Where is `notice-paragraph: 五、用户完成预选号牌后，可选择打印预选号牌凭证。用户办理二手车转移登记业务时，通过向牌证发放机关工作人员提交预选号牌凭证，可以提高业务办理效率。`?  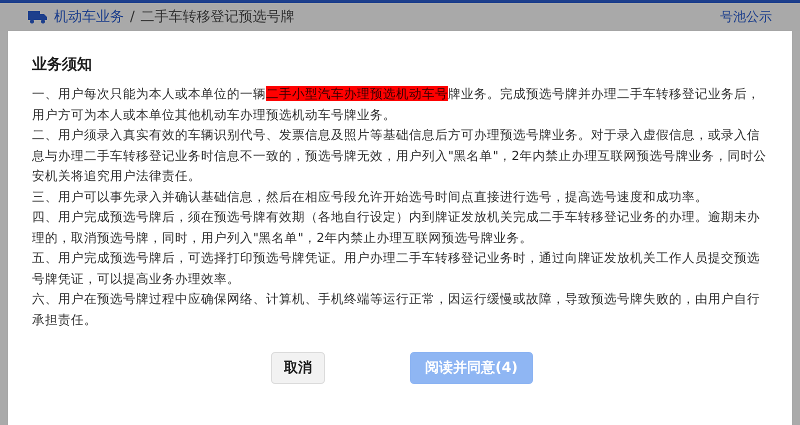 notice-paragraph: 五、用户完成预选号牌后，可选择打印预选号牌凭证。用户办理二手车转移登记业务时，通过向牌证发放机关工作人员提交预选号牌凭证，可以提高业务办理效率。 is located at coordinates (396, 268).